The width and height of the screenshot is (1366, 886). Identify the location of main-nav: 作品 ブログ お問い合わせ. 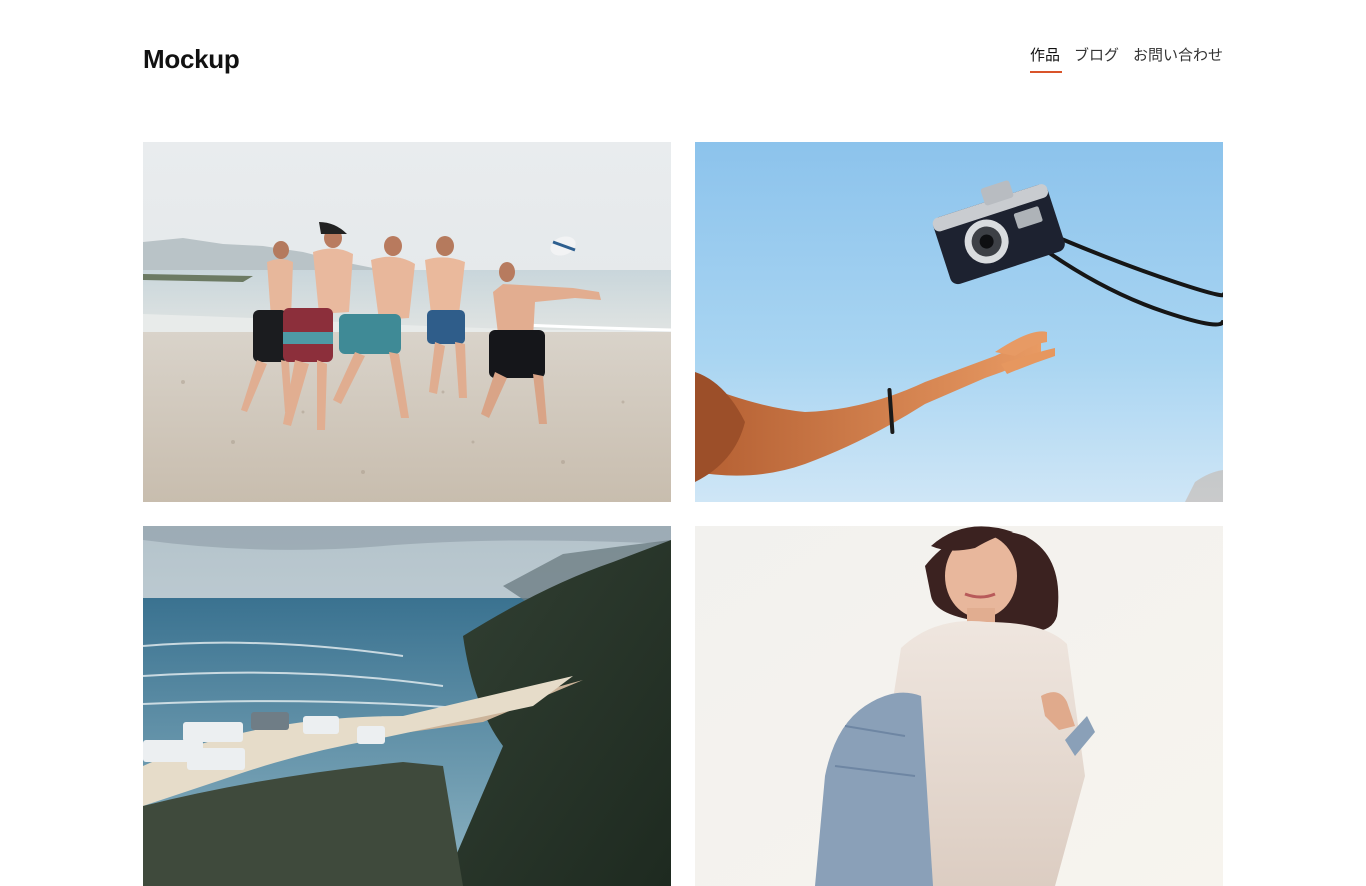
(1126, 58).